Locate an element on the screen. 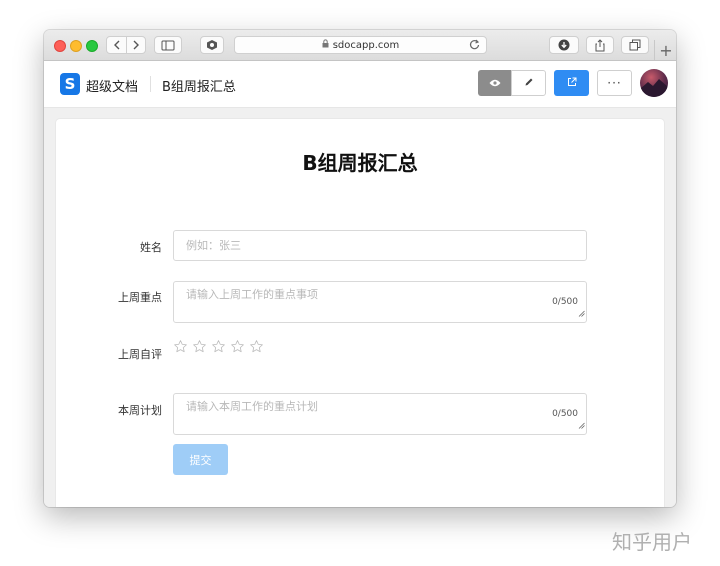 The image size is (720, 566). logo-letter: S is located at coordinates (70, 84).